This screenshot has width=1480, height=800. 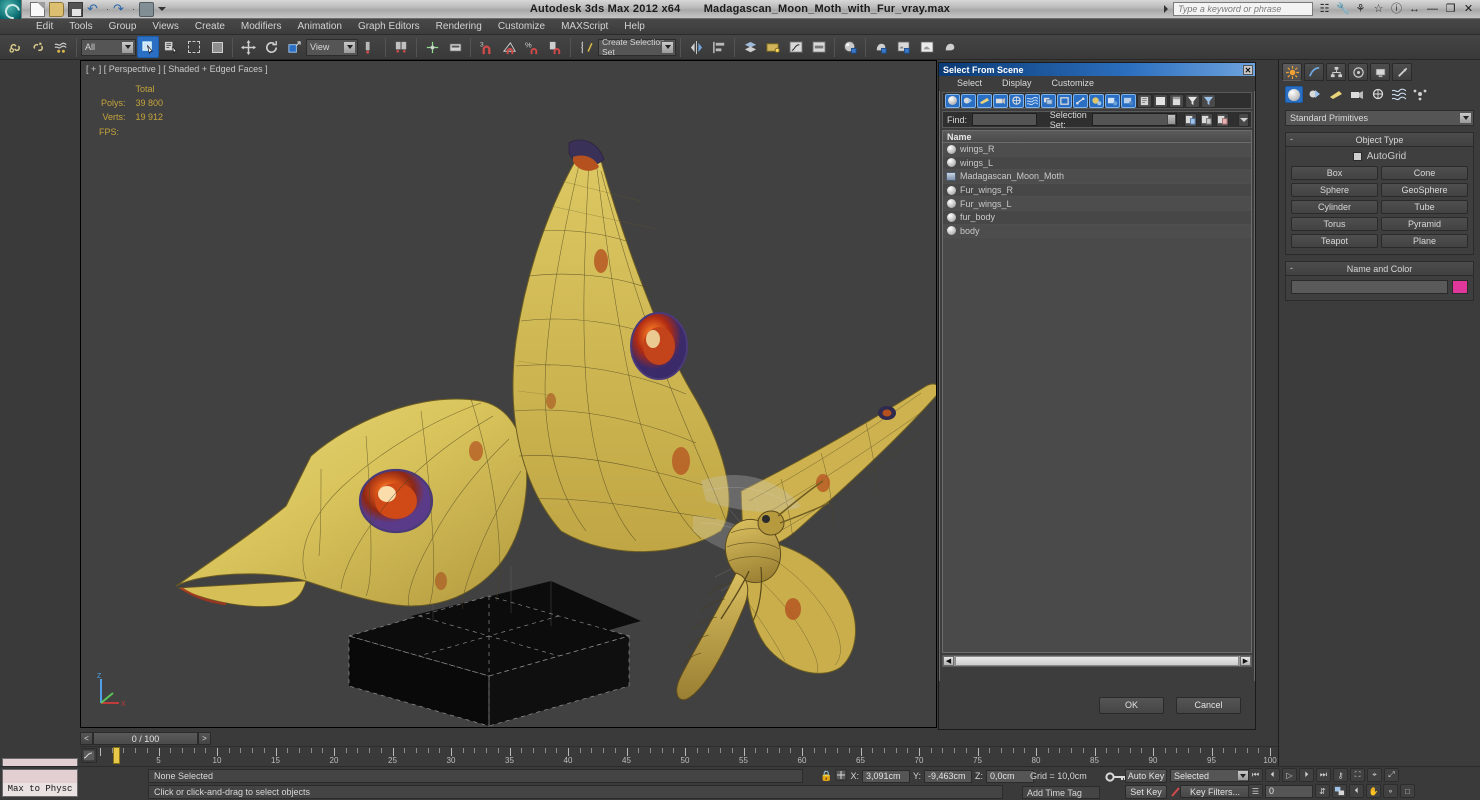 I want to click on key-mode-toggle-icon: ⚷, so click(x=1340, y=775).